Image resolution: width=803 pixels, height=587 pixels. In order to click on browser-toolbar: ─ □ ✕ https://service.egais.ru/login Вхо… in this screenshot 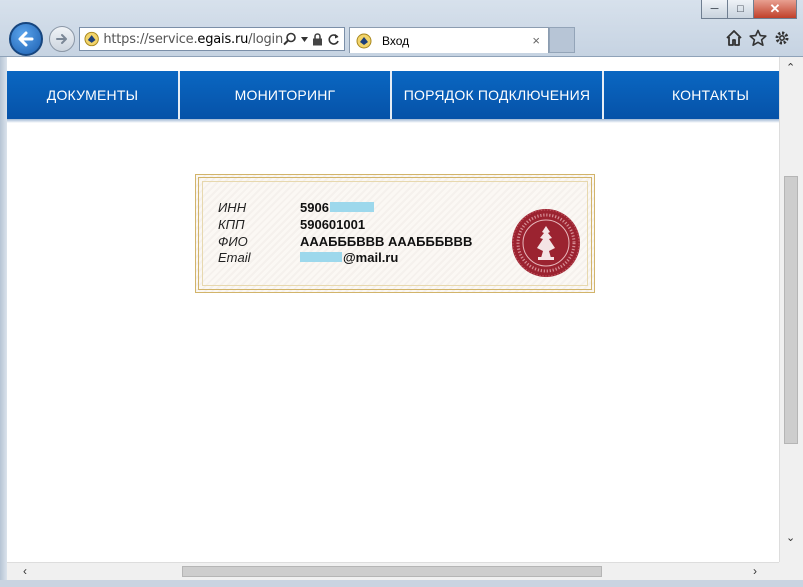, I will do `click(401, 28)`.